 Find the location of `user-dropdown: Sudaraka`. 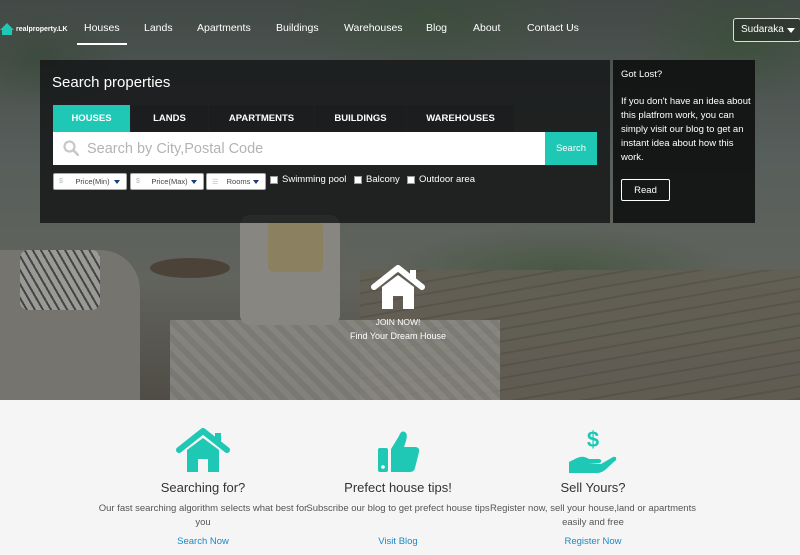

user-dropdown: Sudaraka is located at coordinates (766, 30).